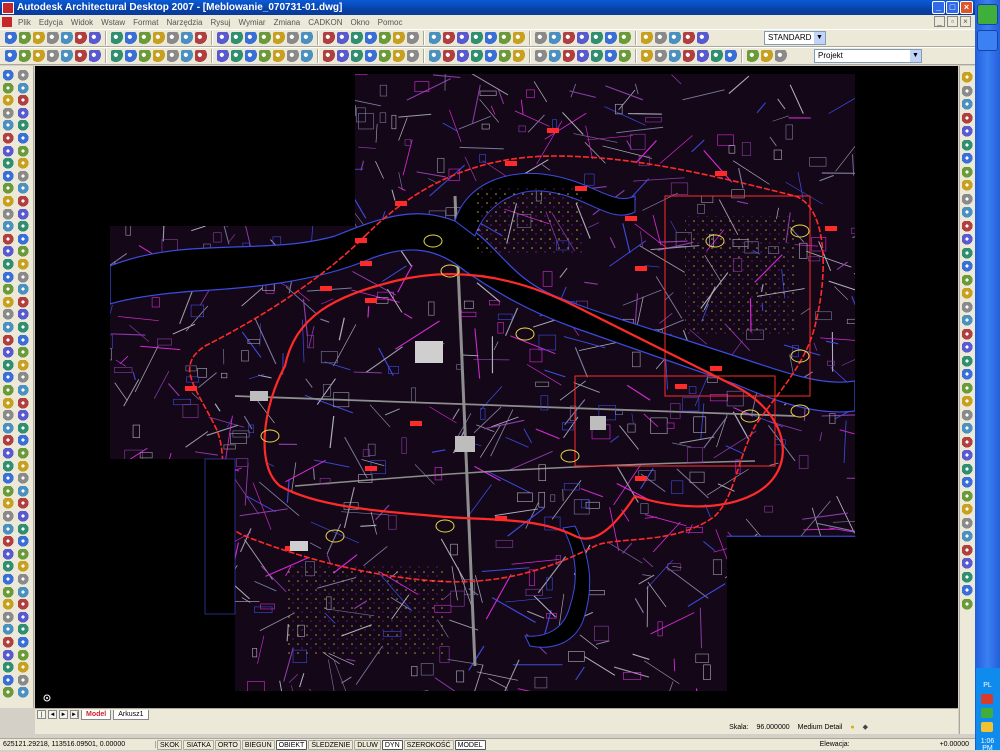  I want to click on polar-toggle: BIEGUN, so click(258, 745).